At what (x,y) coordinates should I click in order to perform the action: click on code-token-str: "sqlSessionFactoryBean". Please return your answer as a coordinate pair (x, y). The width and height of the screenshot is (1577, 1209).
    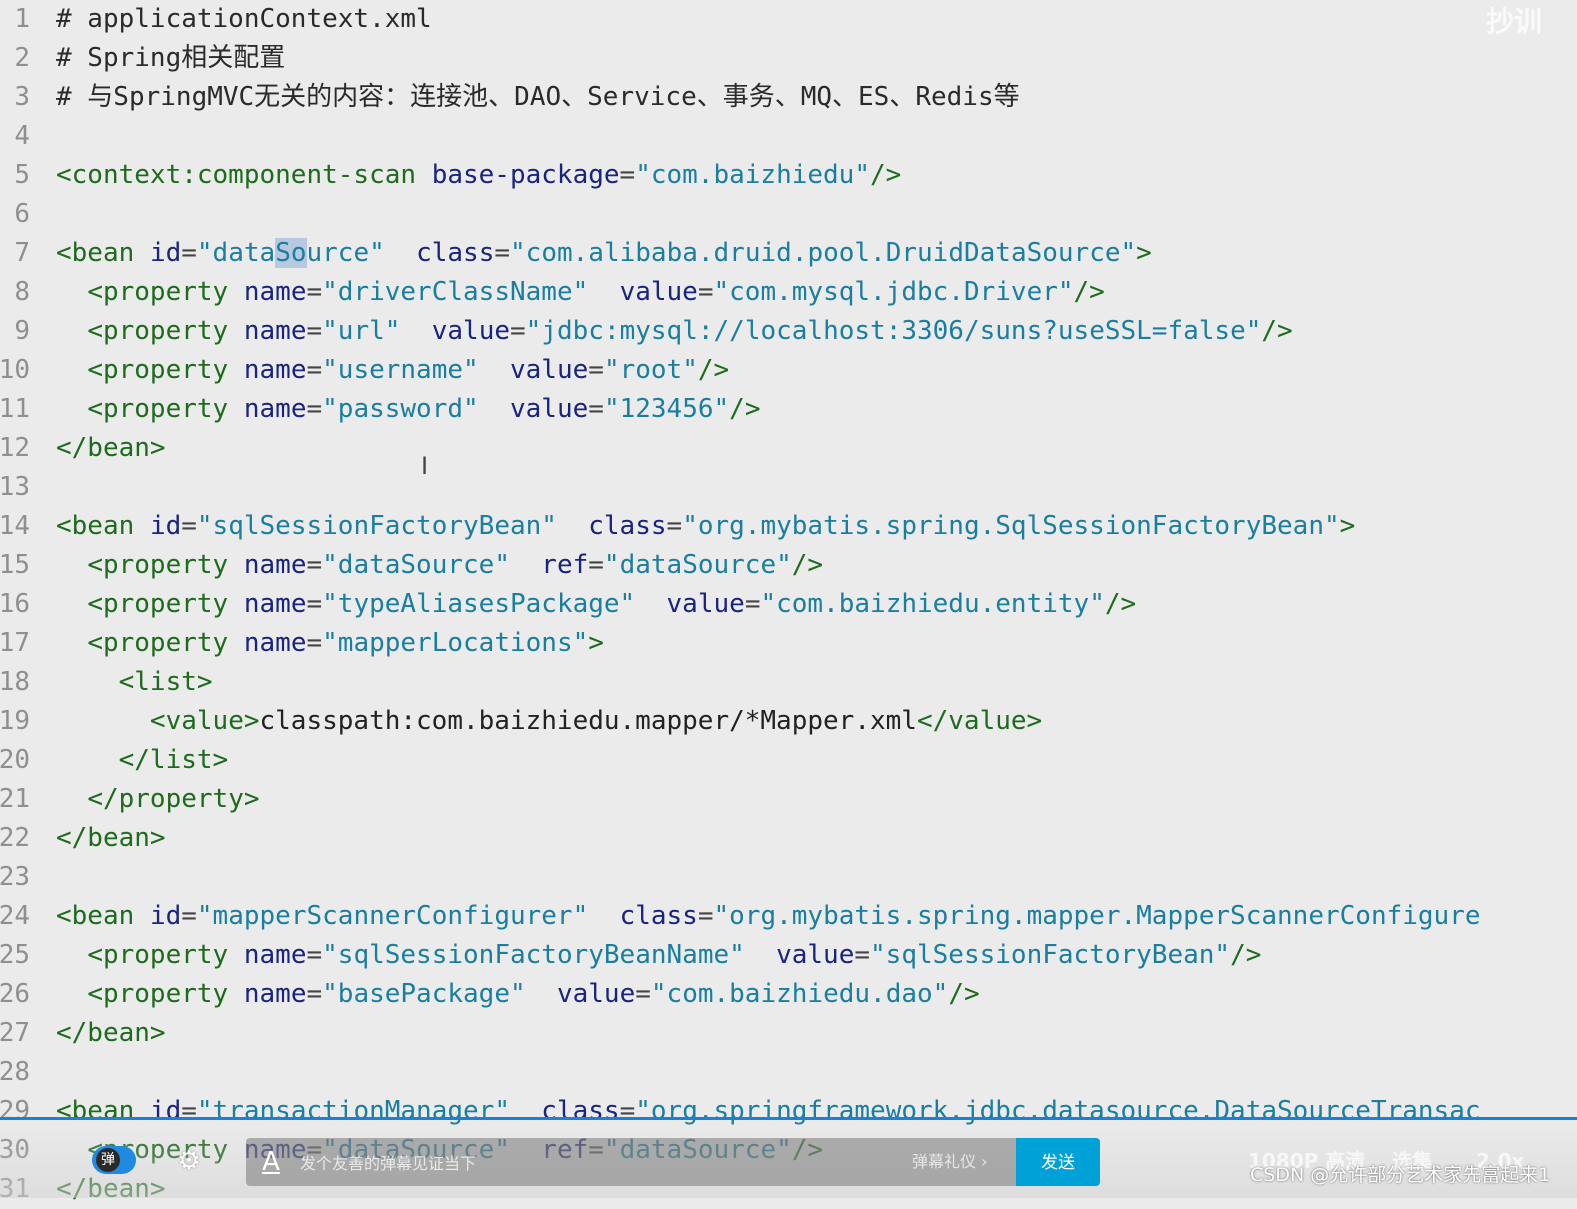
    Looking at the image, I should click on (376, 526).